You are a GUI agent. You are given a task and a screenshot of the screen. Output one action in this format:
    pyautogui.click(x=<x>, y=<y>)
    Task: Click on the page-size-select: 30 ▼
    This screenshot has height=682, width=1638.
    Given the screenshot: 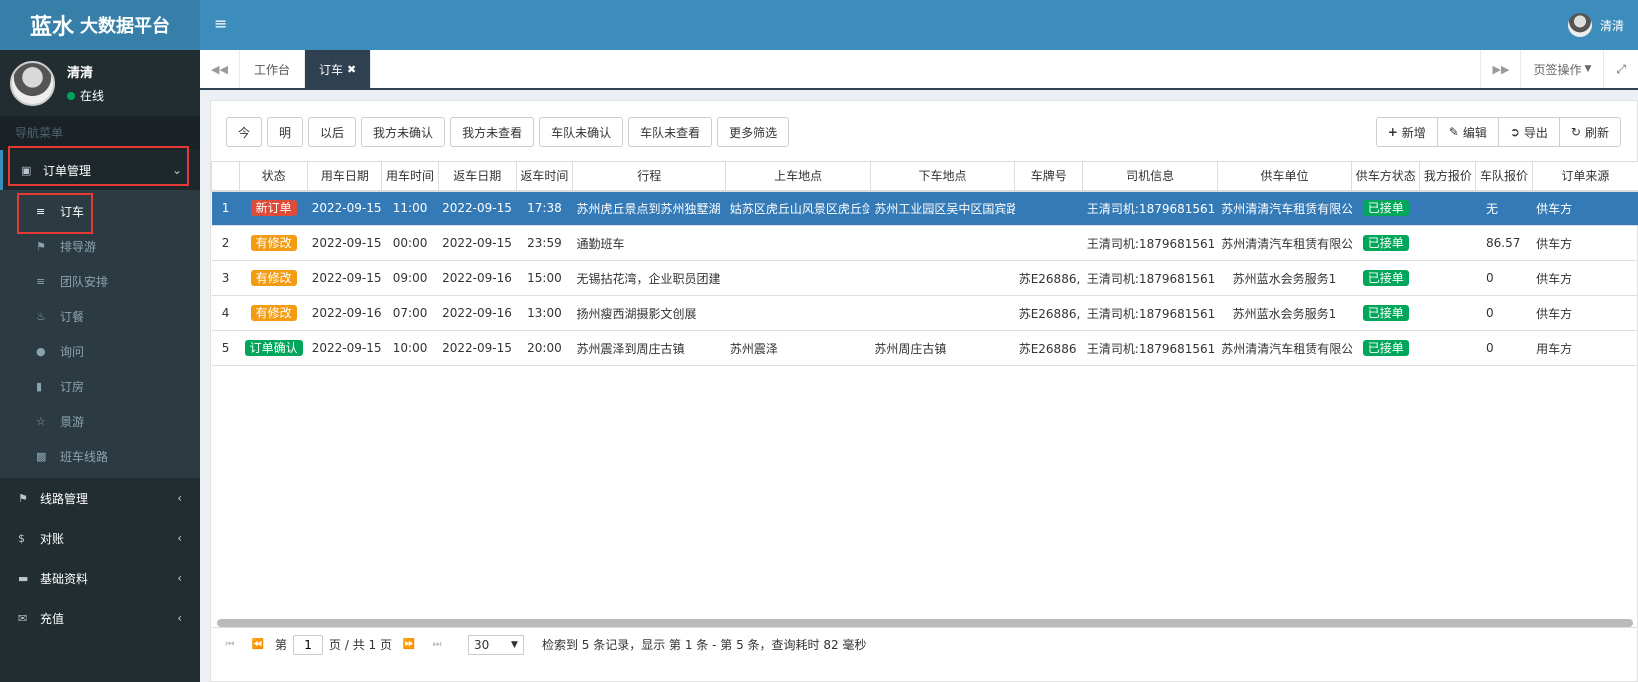 What is the action you would take?
    pyautogui.click(x=495, y=644)
    